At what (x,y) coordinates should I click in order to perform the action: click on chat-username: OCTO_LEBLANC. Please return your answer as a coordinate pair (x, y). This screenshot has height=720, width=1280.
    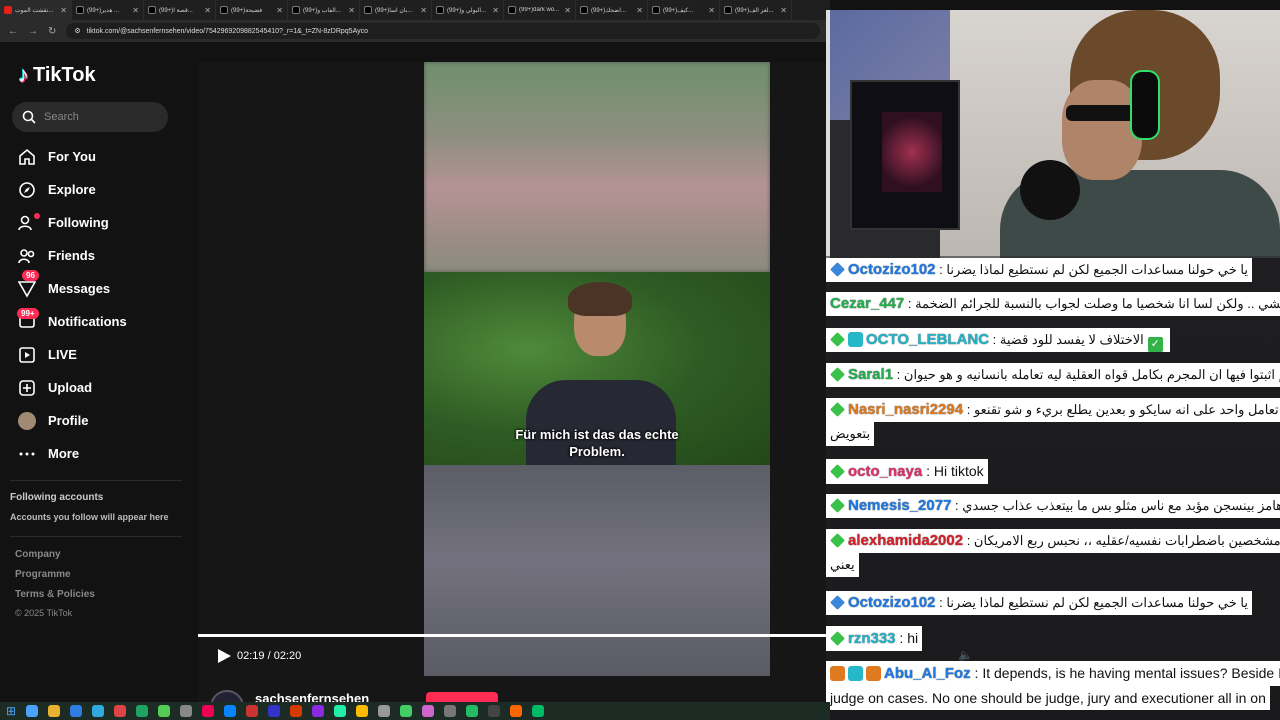
    Looking at the image, I should click on (927, 339).